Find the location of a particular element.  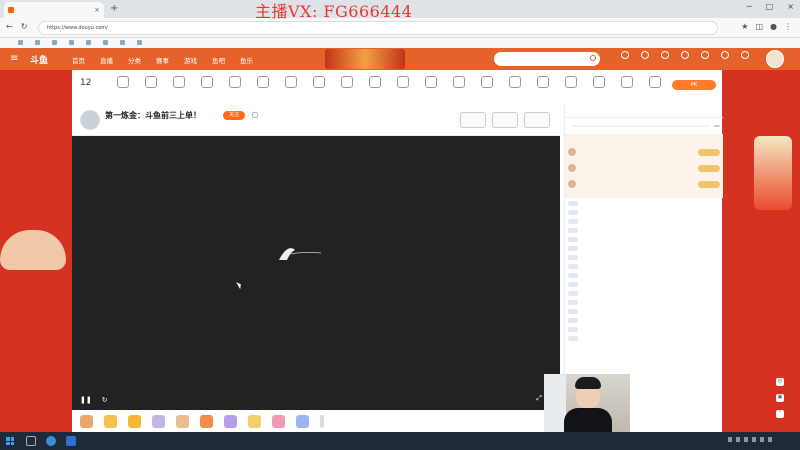

chat-sub-button is located at coordinates (717, 126).